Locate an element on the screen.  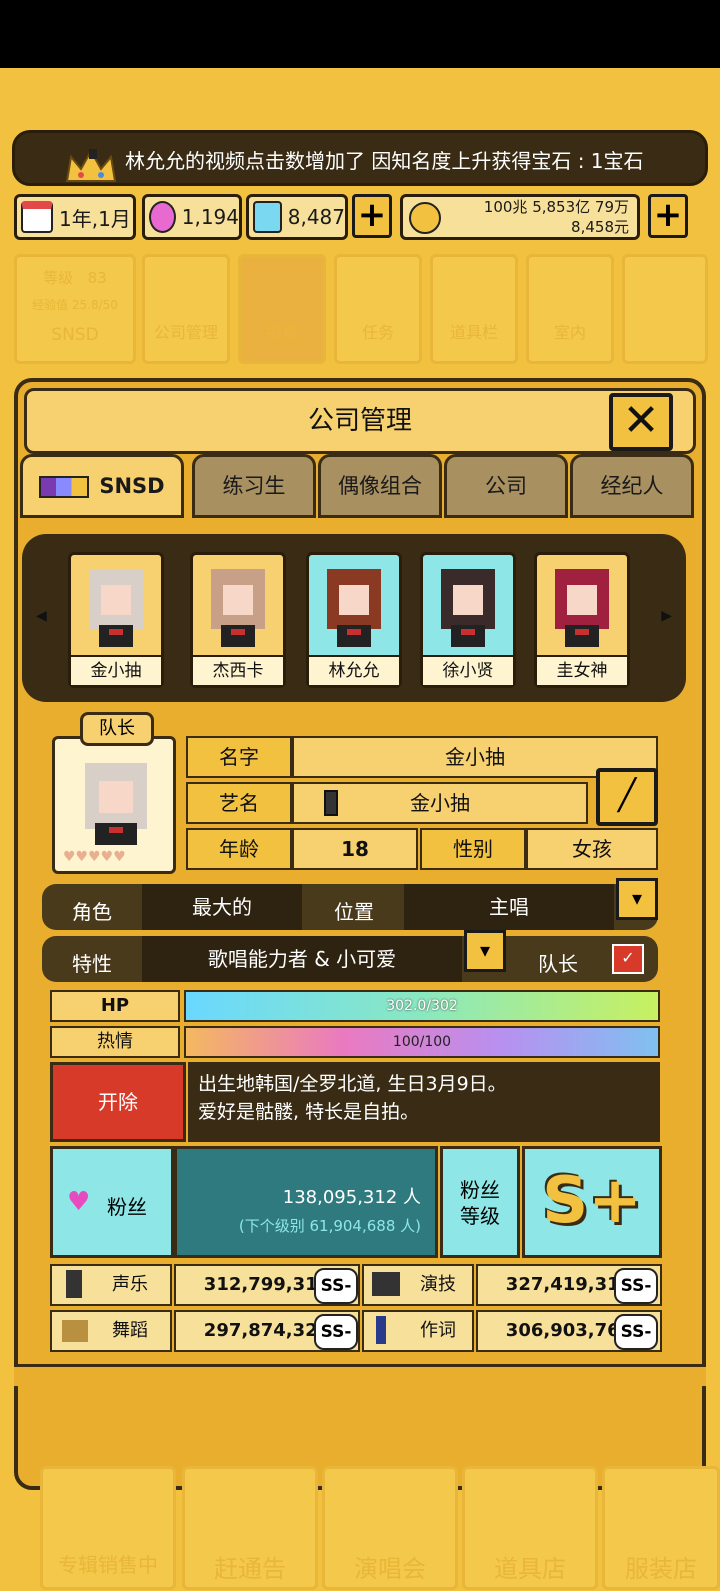
trait-label: 特性 is located at coordinates (92, 964).